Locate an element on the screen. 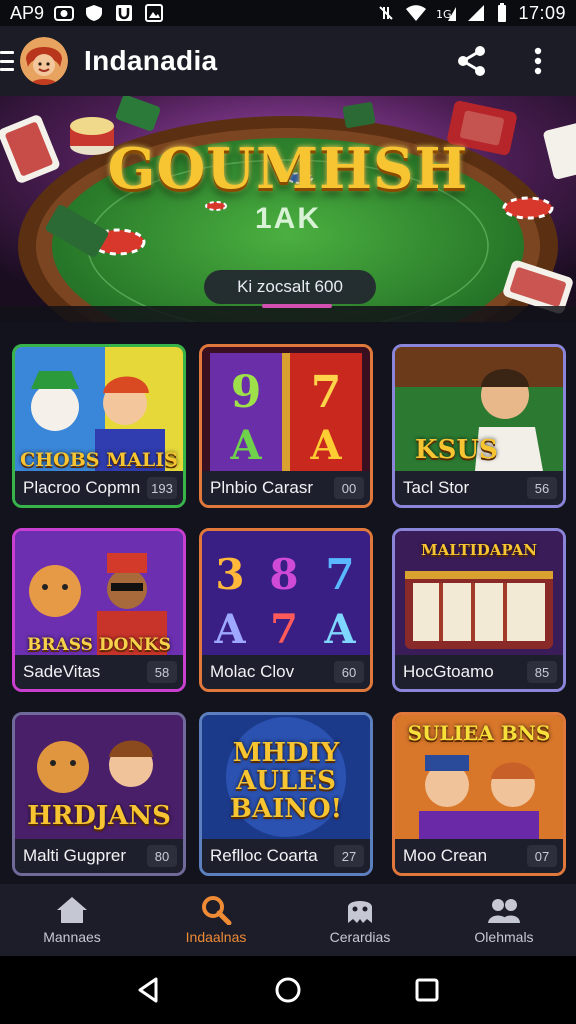  game-card: 3 8 7 A 7 A Molac Clov 60 is located at coordinates (286, 610).